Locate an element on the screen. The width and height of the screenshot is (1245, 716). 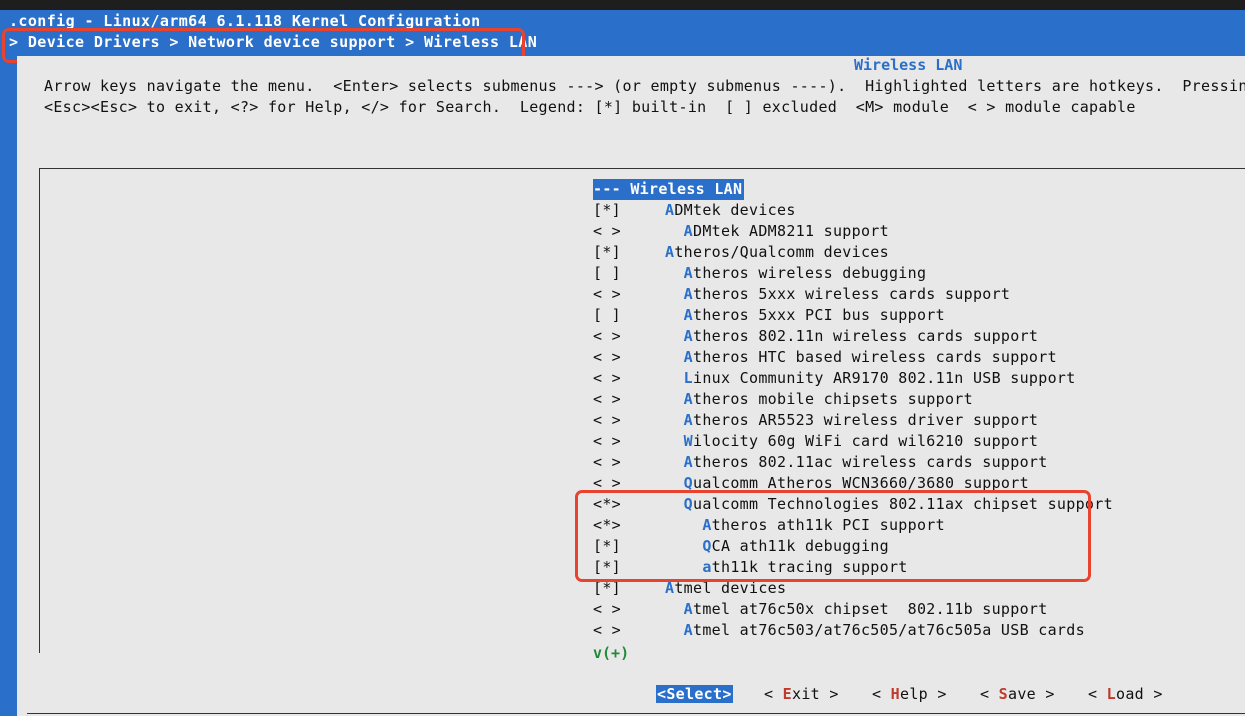
menu-item: [ ] Atheros wireless debugging is located at coordinates (759, 273).